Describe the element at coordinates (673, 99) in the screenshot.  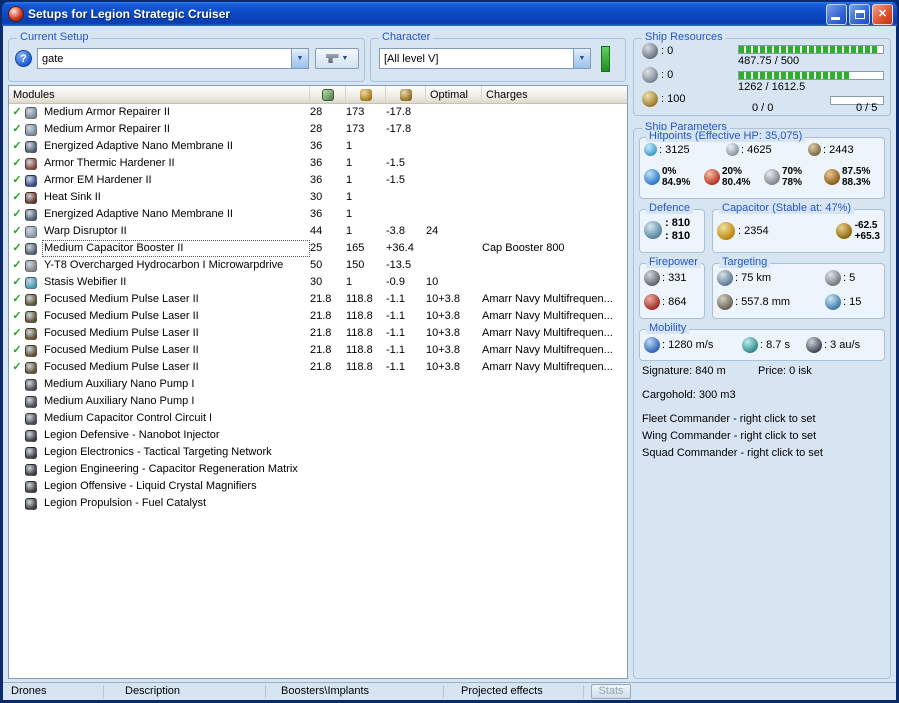
I see `calibration-value: : 100` at that location.